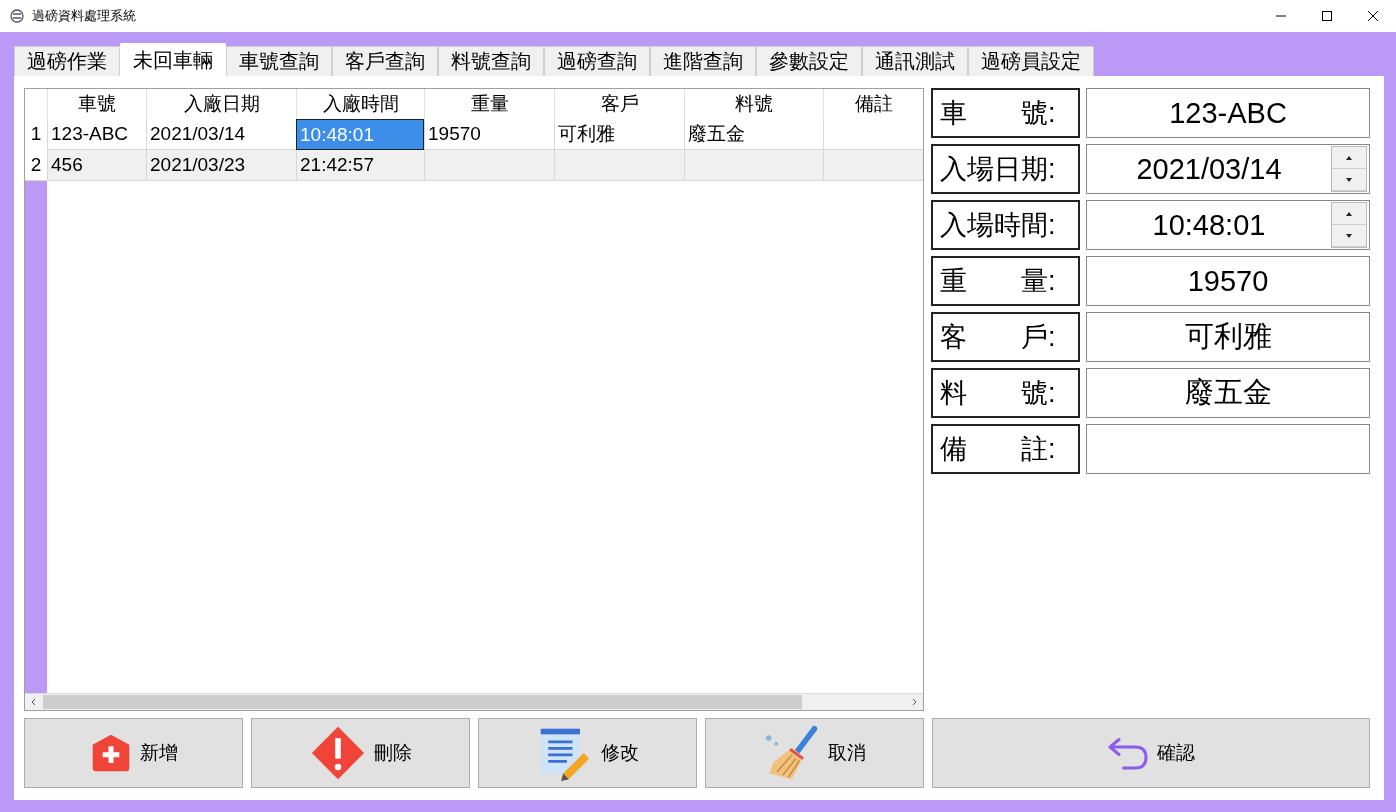 This screenshot has width=1396, height=812. Describe the element at coordinates (597, 61) in the screenshot. I see `tab: 過磅查詢` at that location.